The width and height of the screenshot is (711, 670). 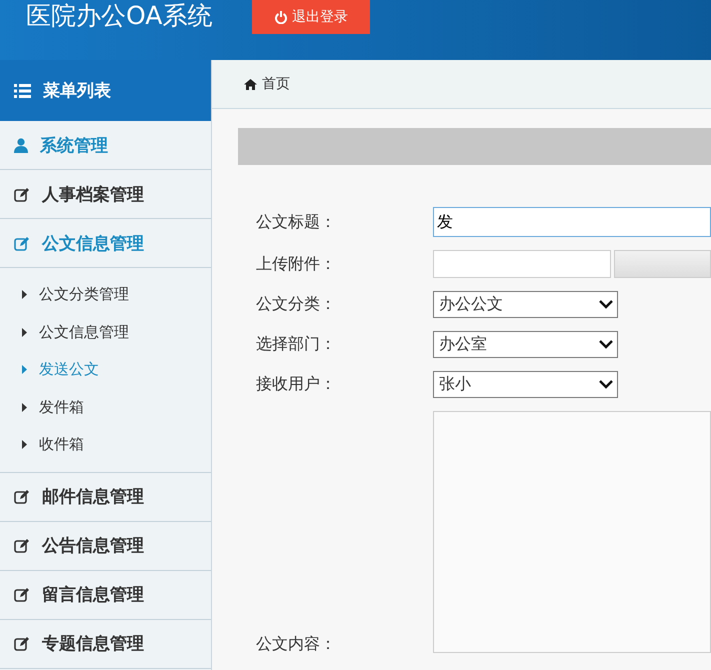 I want to click on menu-group: 邮件信息管理, so click(x=105, y=497).